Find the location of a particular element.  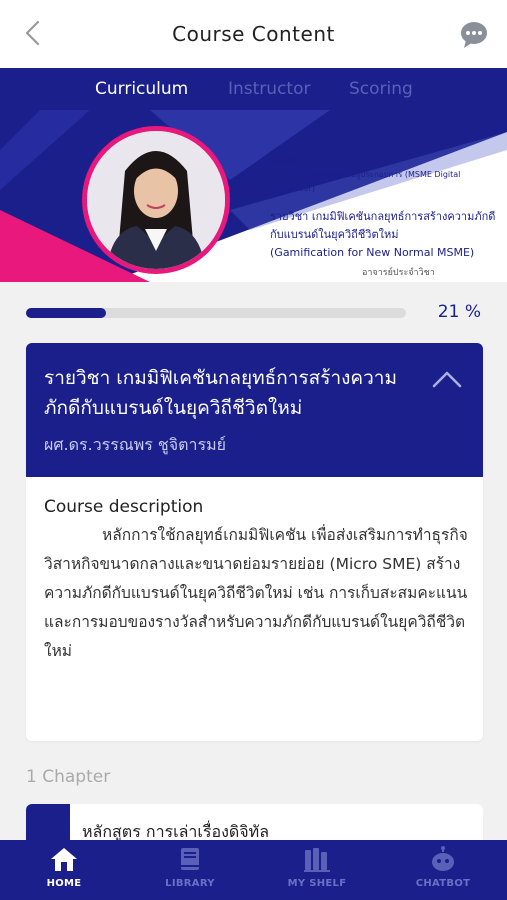

chevron-up-icon is located at coordinates (447, 379).